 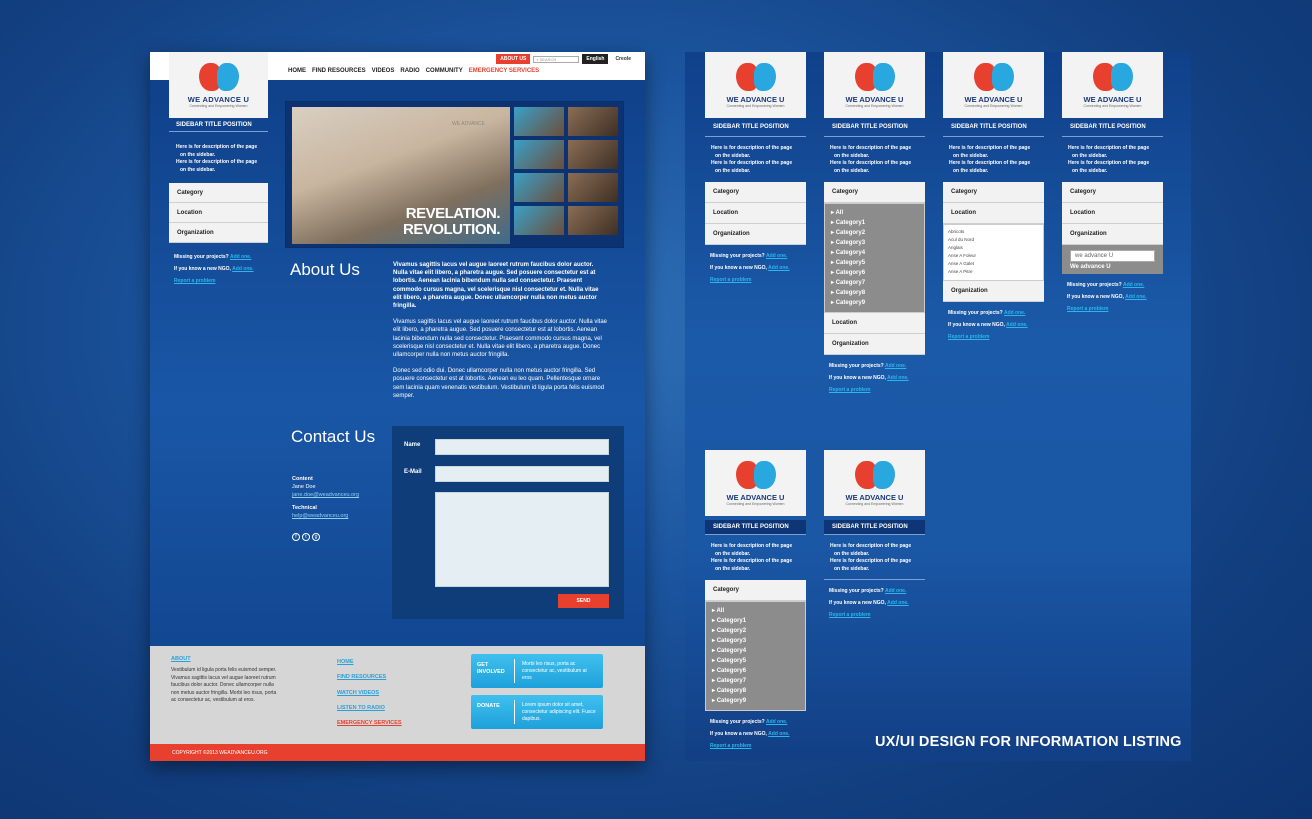 What do you see at coordinates (522, 539) in the screenshot?
I see `message-field` at bounding box center [522, 539].